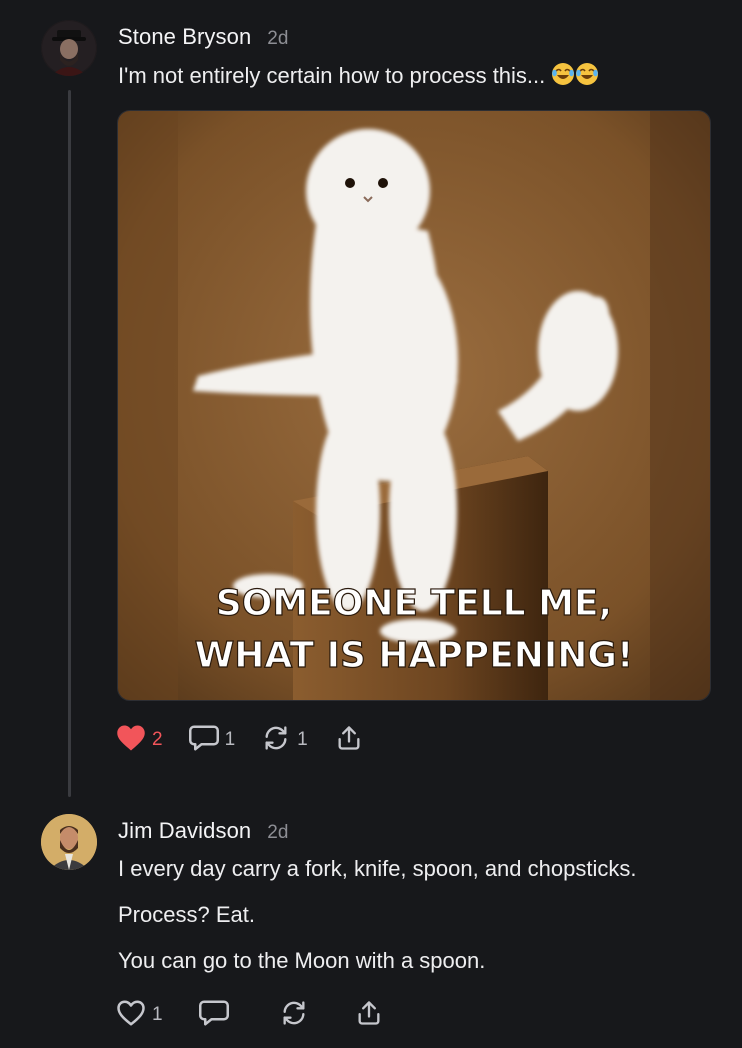 This screenshot has width=742, height=1048. Describe the element at coordinates (414, 655) in the screenshot. I see `media-caption-line-2: WHAT IS HAPPENING!` at that location.